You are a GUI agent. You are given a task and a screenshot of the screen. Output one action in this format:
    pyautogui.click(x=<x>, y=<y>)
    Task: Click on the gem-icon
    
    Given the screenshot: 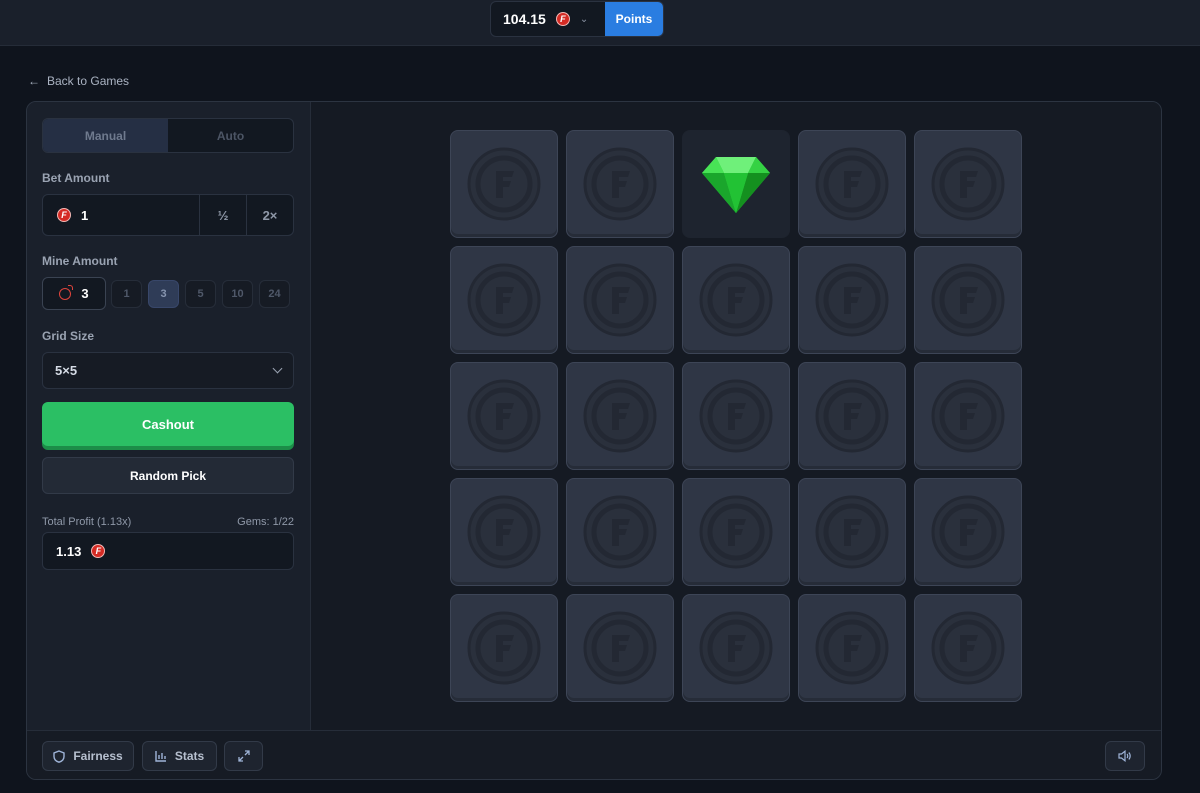 What is the action you would take?
    pyautogui.click(x=736, y=185)
    